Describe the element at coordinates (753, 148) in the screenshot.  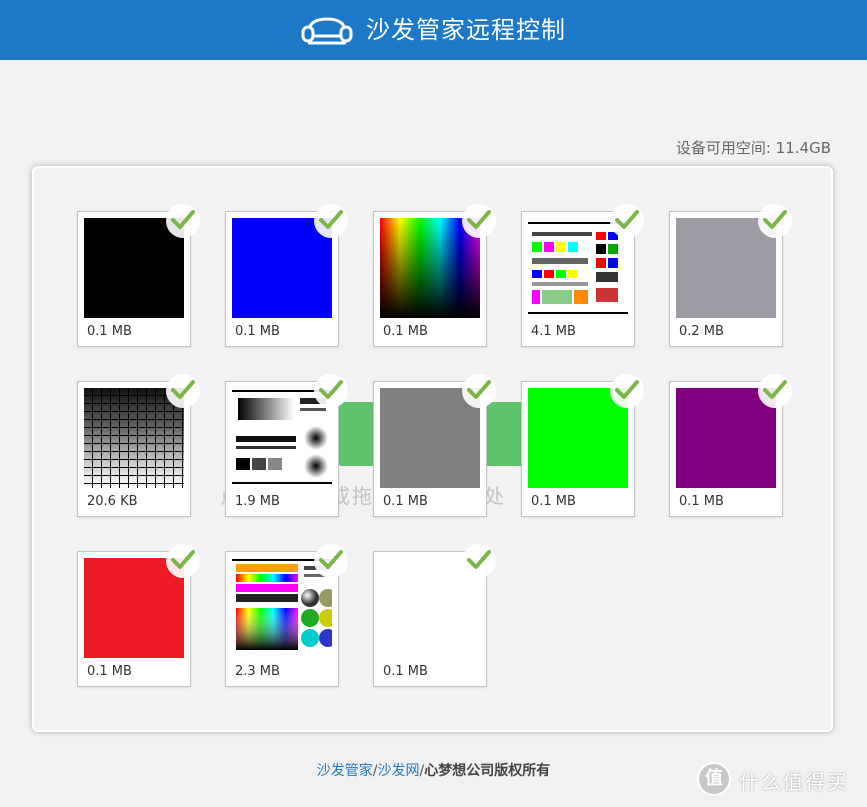
I see `storage-info: 设备可用空间: 11.4GB` at that location.